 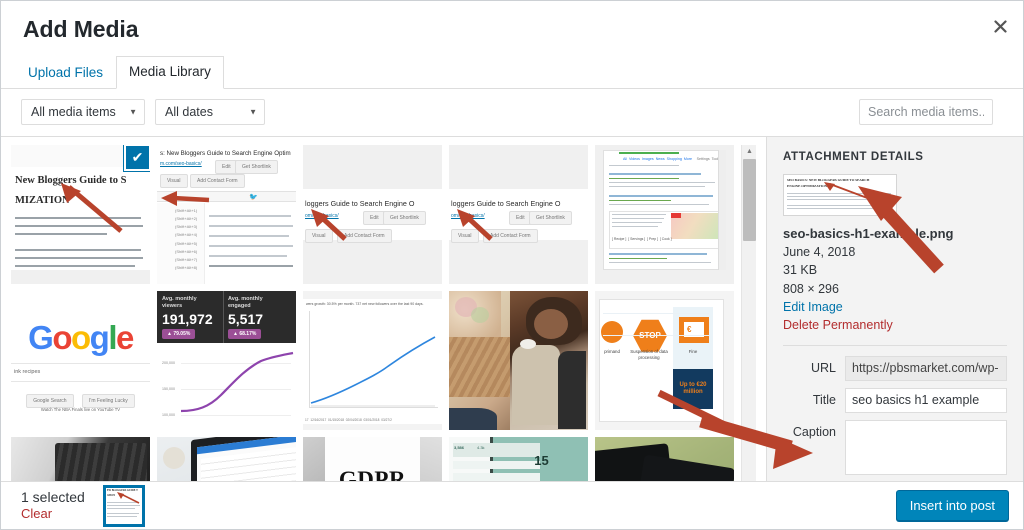 I want to click on media-type-filter: All media items ▼, so click(x=83, y=112).